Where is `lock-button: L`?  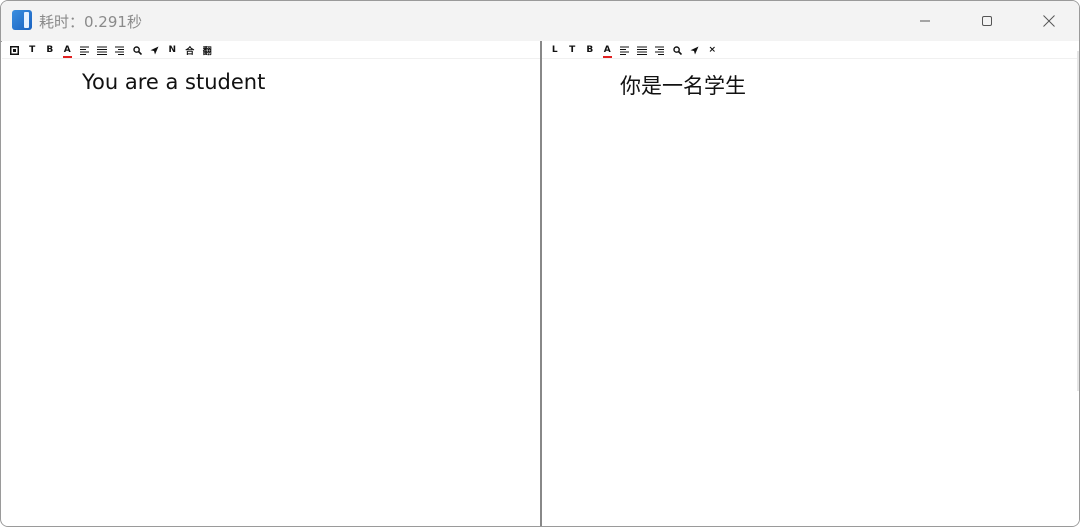
lock-button: L is located at coordinates (555, 50).